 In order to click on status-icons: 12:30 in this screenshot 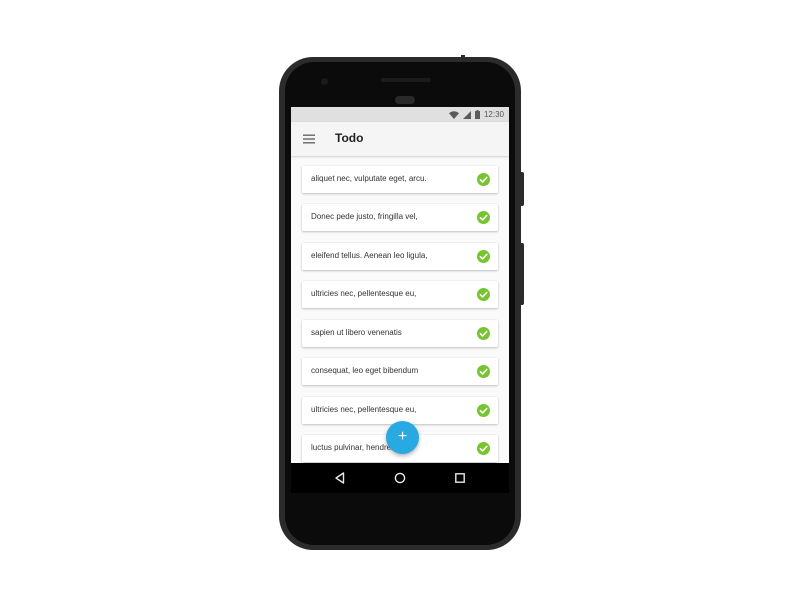, I will do `click(476, 114)`.